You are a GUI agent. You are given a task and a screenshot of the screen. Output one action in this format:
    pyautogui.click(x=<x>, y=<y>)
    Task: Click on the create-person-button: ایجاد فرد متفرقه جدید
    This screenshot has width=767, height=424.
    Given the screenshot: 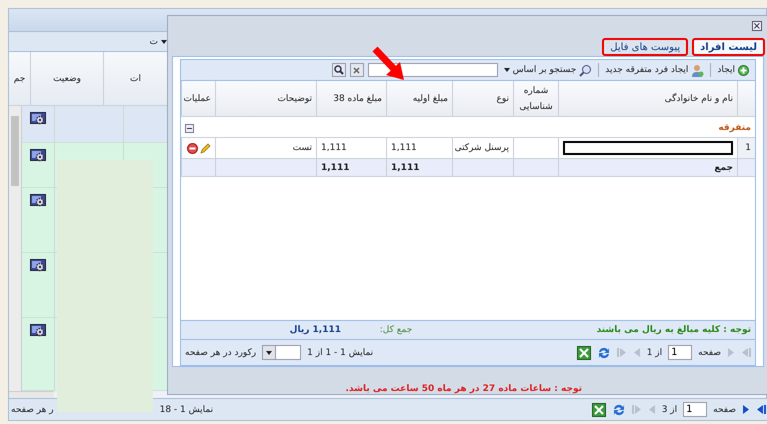 What is the action you would take?
    pyautogui.click(x=654, y=70)
    